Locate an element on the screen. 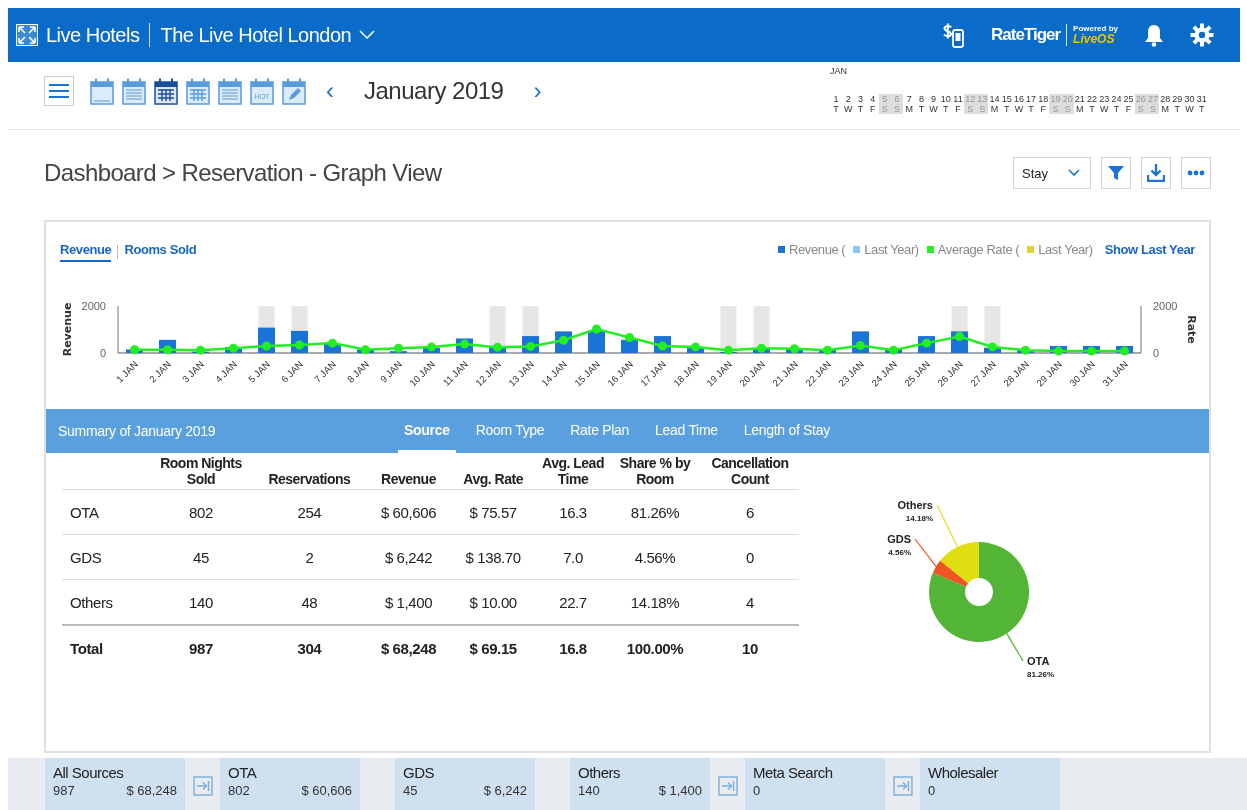  menu-button is located at coordinates (59, 91).